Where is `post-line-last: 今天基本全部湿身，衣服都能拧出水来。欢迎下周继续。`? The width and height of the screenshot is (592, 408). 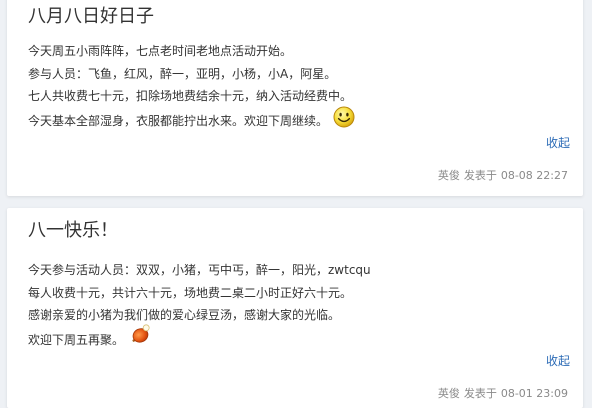 post-line-last: 今天基本全部湿身，衣服都能拧出水来。欢迎下周继续。 is located at coordinates (191, 120).